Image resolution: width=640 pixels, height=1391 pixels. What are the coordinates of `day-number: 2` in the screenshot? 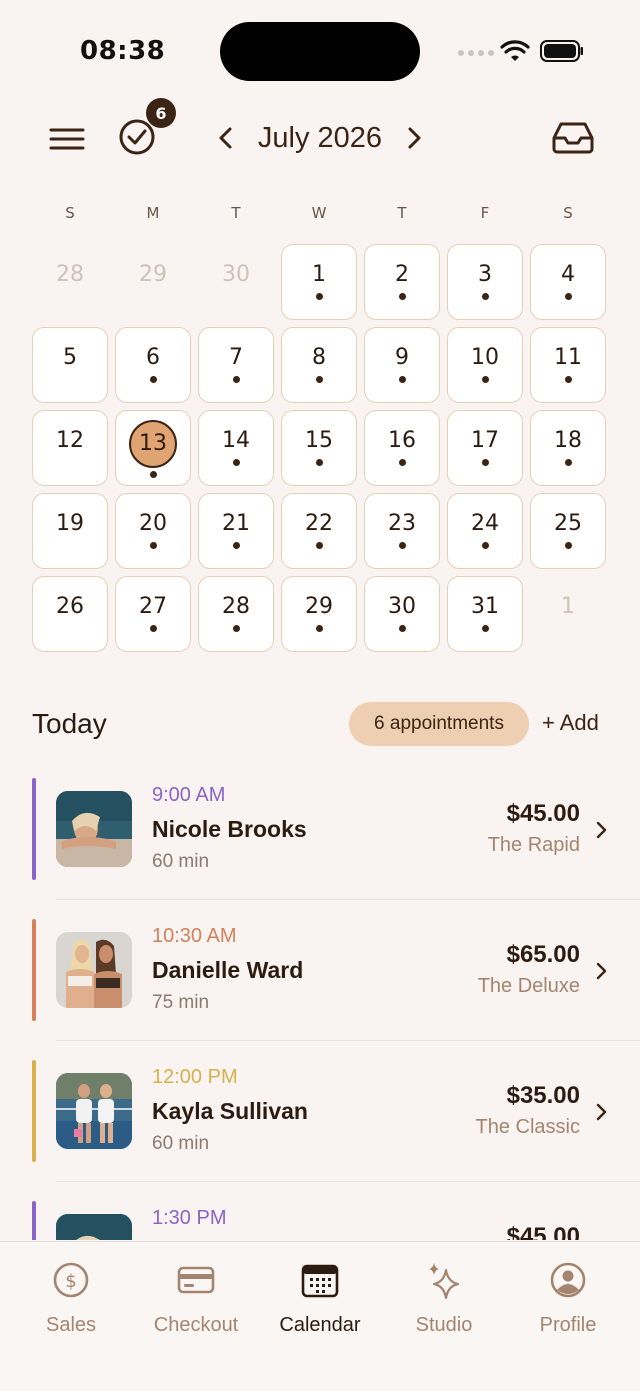 It's located at (402, 274).